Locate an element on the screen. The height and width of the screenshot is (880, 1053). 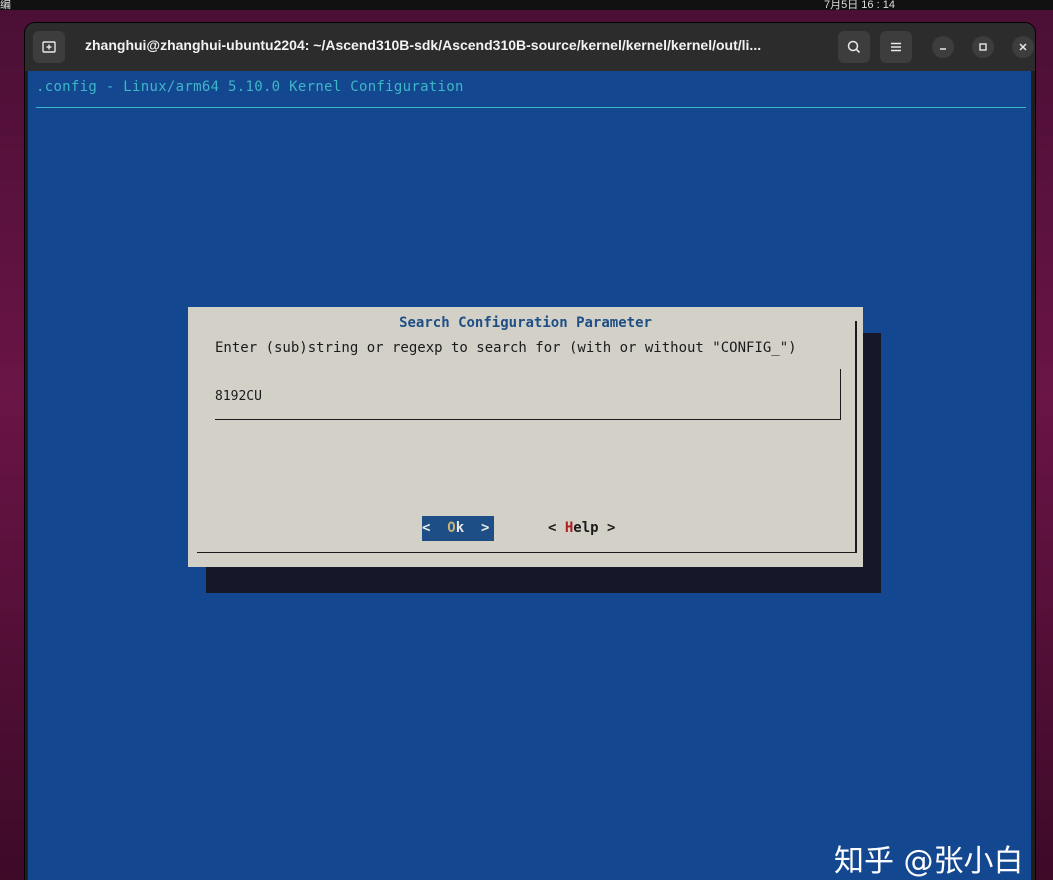
ok-button-hotkey: O is located at coordinates (451, 528).